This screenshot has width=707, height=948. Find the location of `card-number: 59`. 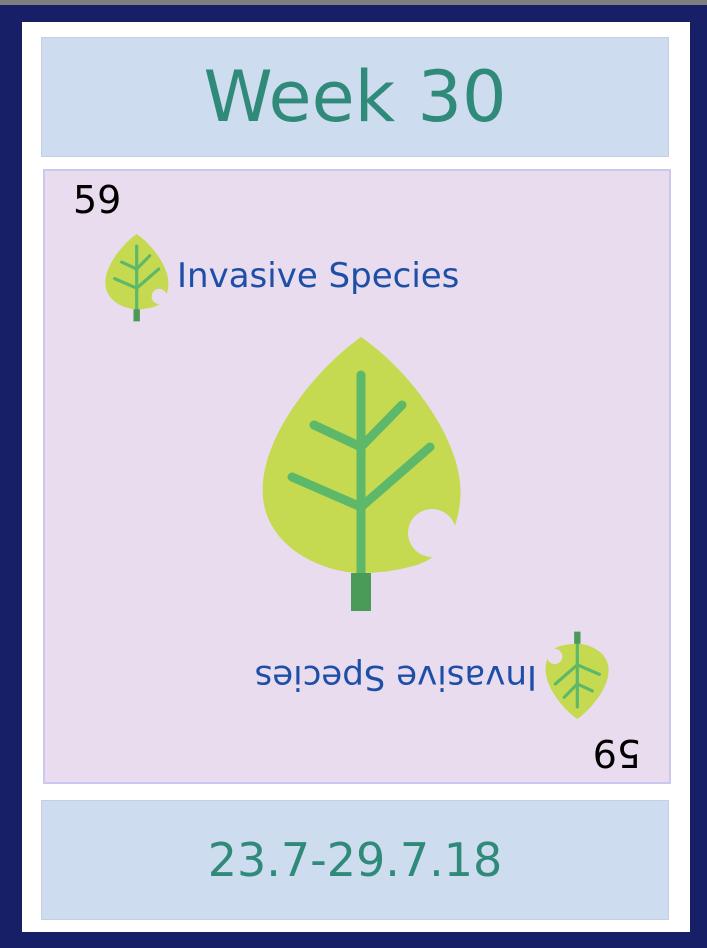

card-number: 59 is located at coordinates (97, 200).